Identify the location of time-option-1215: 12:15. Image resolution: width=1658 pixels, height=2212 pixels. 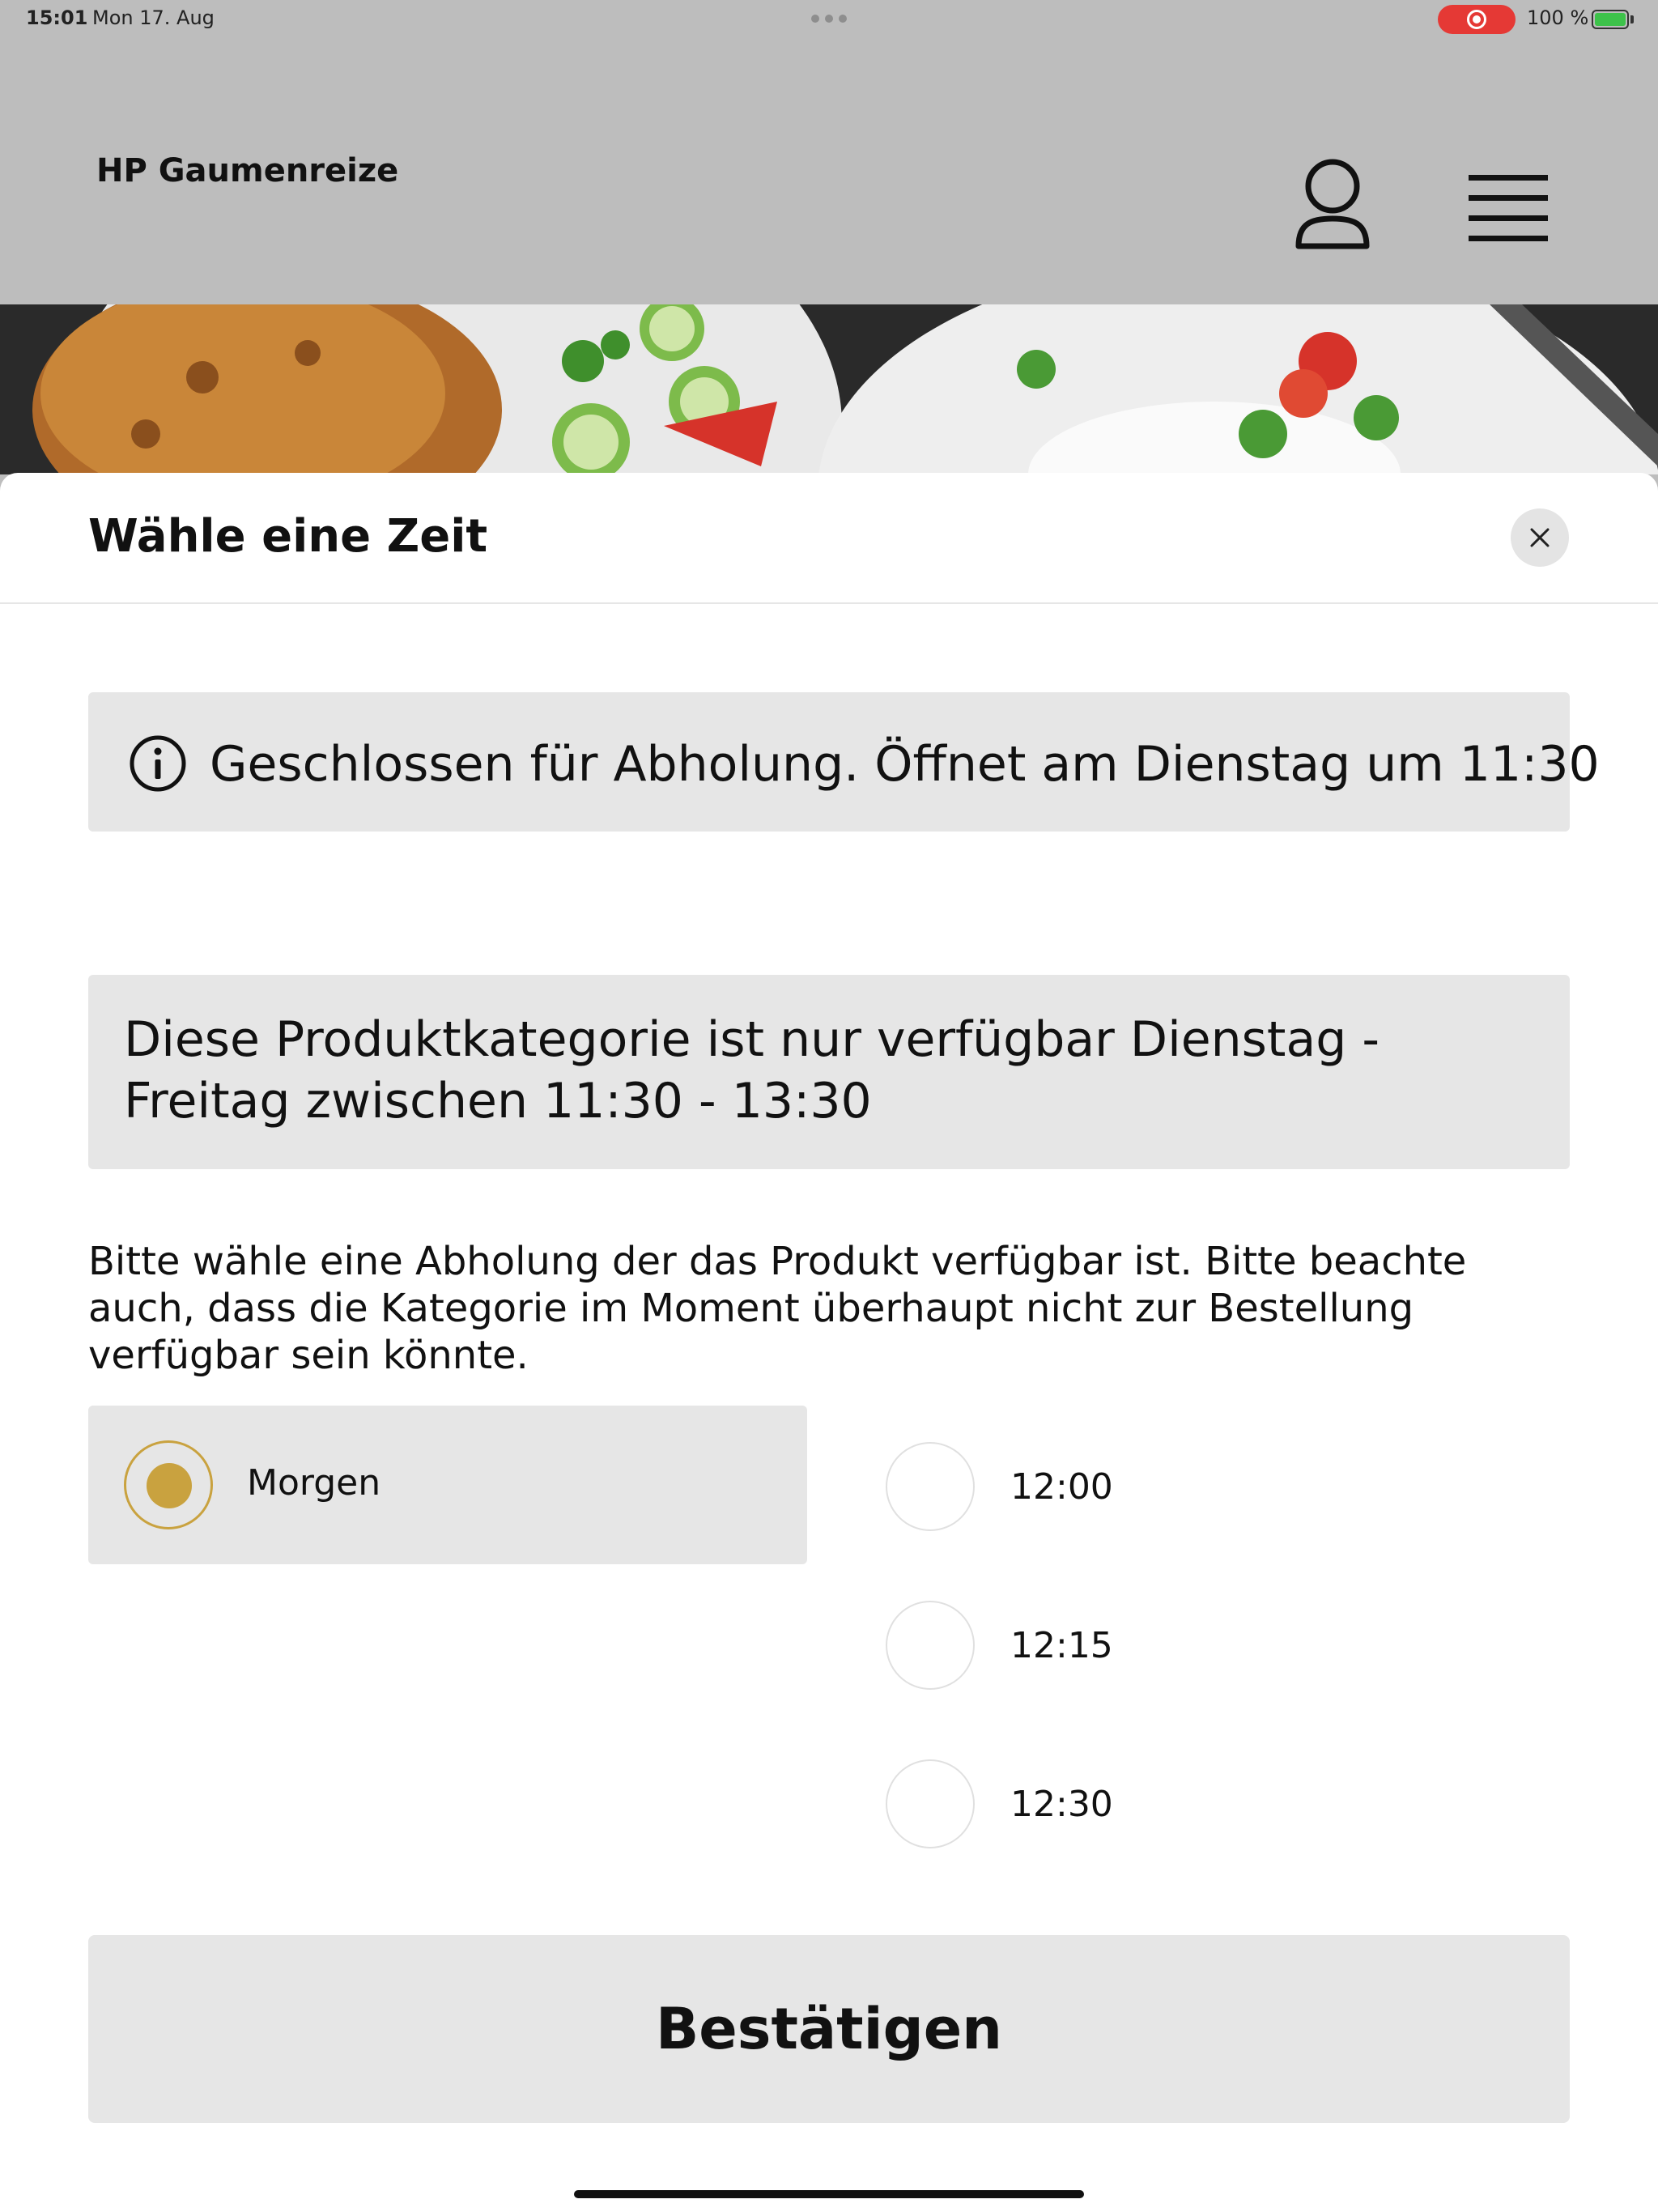
(1128, 1646).